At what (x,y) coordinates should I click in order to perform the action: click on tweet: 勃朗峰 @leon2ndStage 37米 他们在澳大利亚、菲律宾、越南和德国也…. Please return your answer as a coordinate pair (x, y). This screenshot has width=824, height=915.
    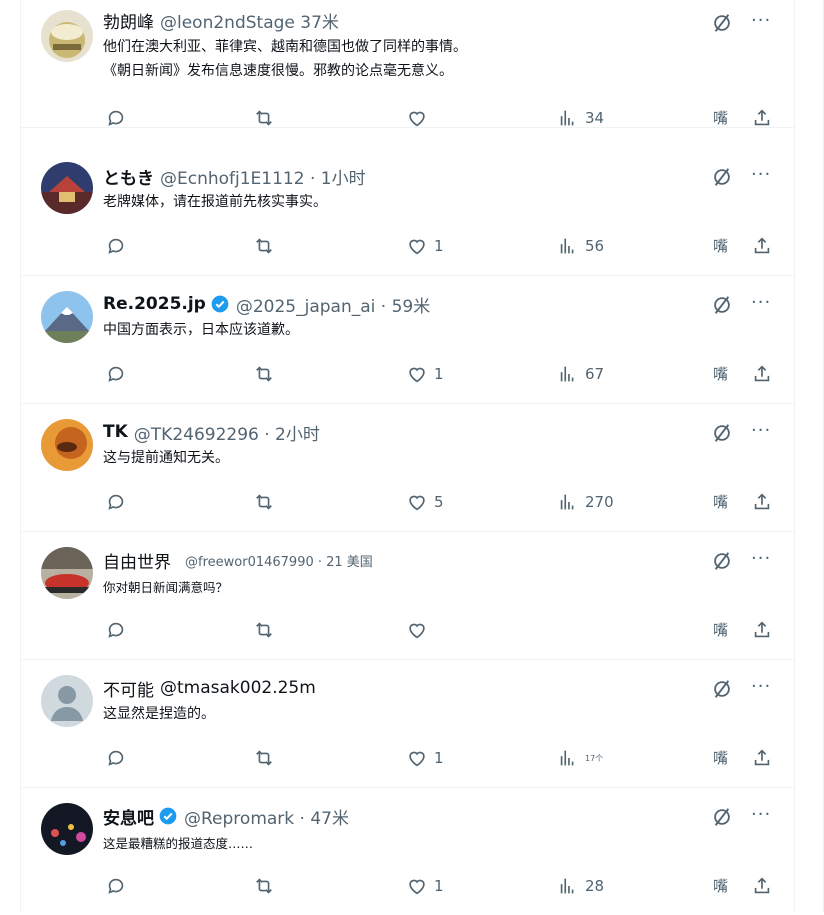
    Looking at the image, I should click on (407, 64).